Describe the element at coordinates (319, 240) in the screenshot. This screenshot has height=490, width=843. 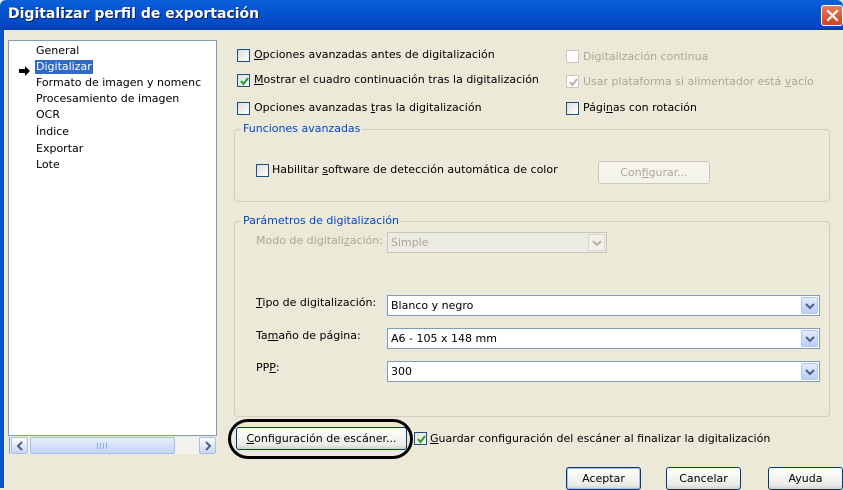
I see `scan-mode-label: Modo de digitalización:` at that location.